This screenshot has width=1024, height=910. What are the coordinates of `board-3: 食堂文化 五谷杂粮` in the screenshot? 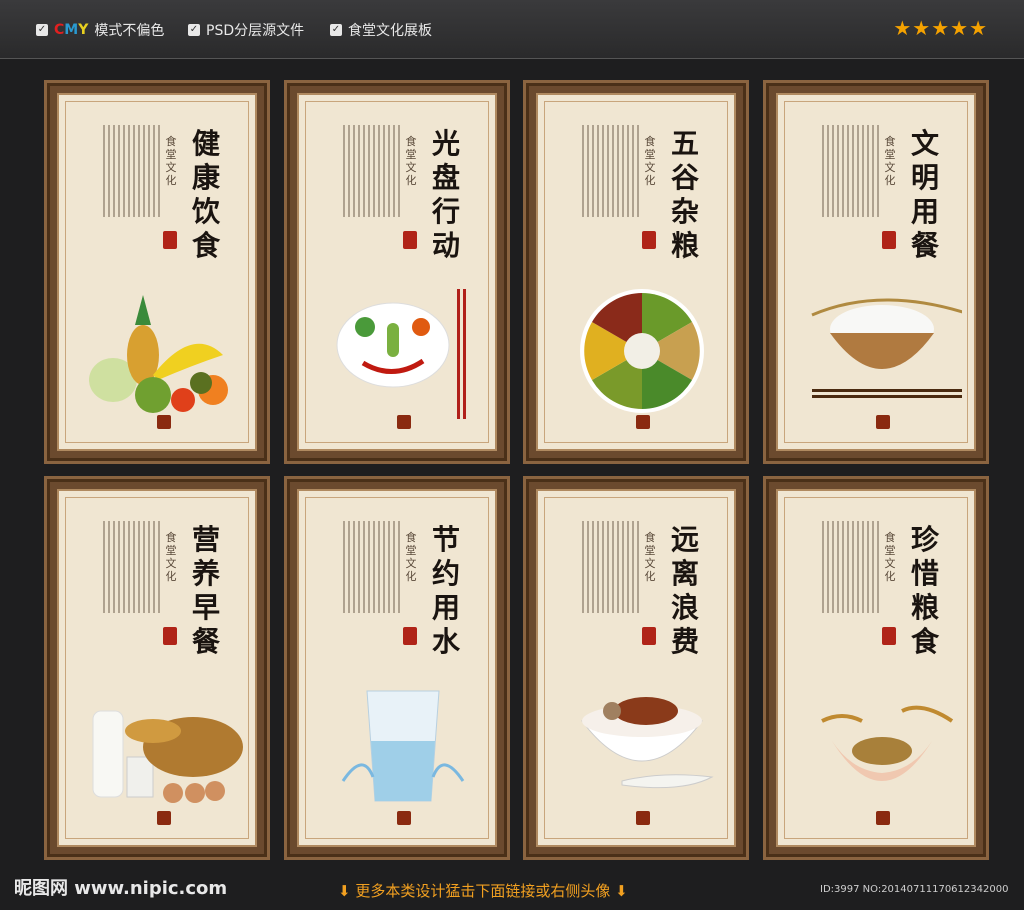 It's located at (636, 272).